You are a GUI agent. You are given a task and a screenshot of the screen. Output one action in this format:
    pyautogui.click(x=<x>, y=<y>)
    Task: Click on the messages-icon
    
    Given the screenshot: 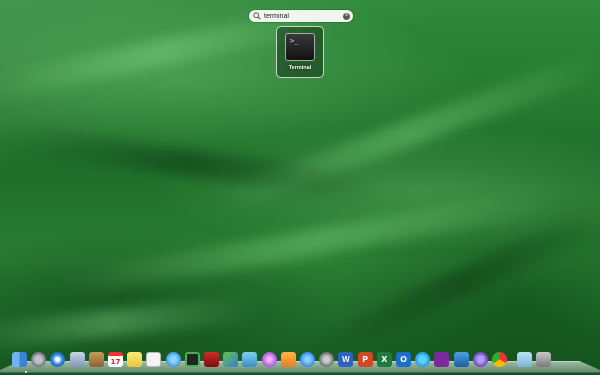 What is the action you would take?
    pyautogui.click(x=173, y=359)
    